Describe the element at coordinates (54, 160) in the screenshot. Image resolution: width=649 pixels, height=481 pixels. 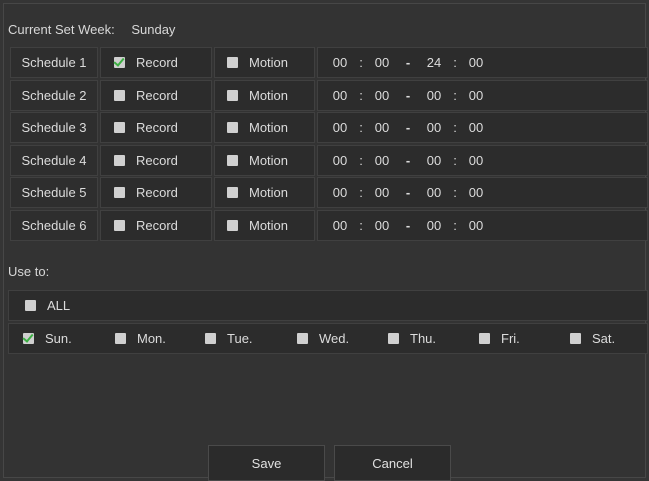
I see `schedule-name-label: Schedule 4` at that location.